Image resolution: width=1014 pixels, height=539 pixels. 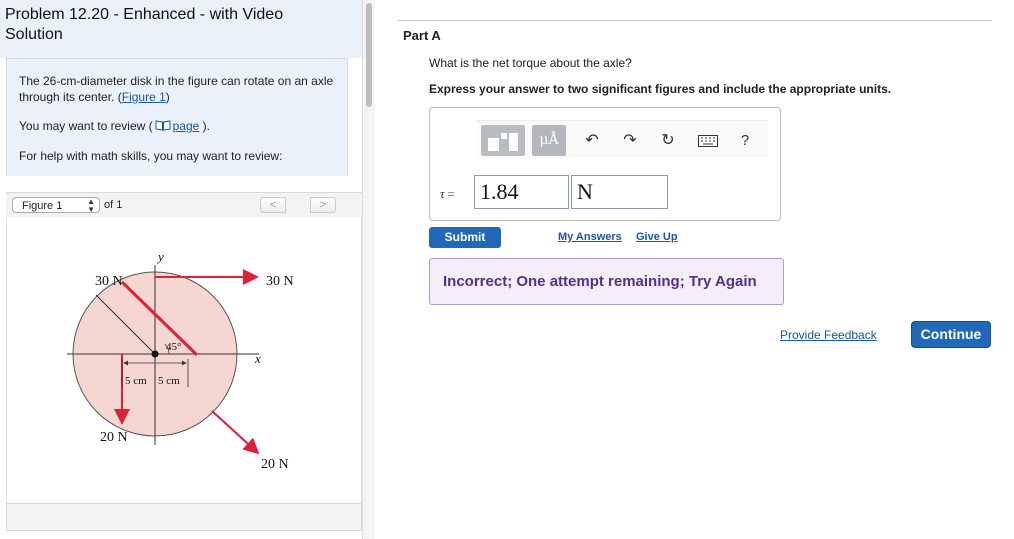 What do you see at coordinates (465, 237) in the screenshot?
I see `submit-button: Submit` at bounding box center [465, 237].